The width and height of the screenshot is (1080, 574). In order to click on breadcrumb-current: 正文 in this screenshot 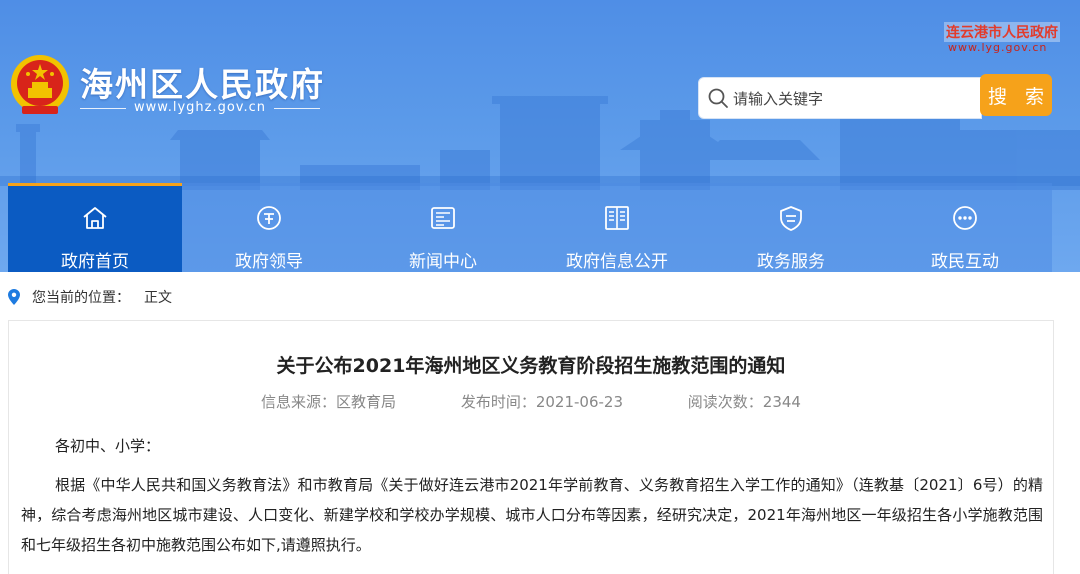, I will do `click(158, 297)`.